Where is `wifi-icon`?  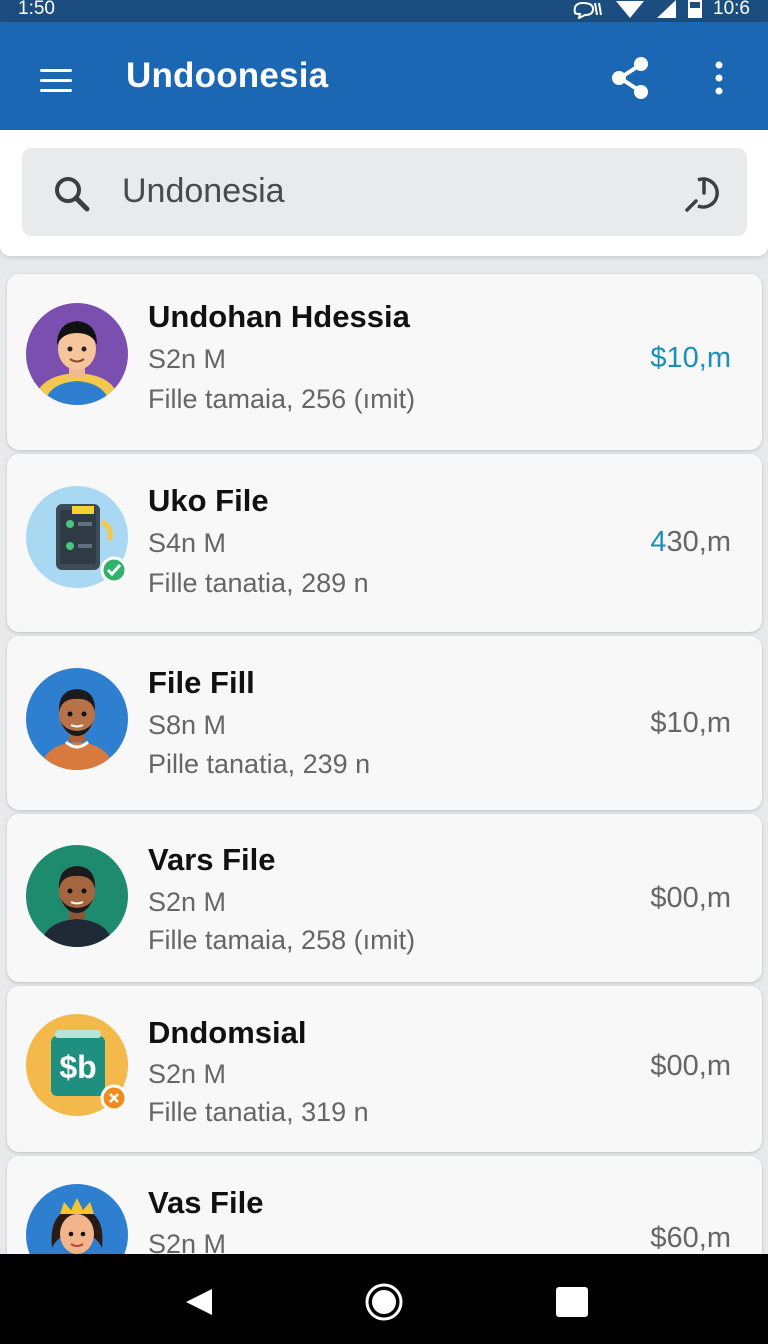 wifi-icon is located at coordinates (630, 9).